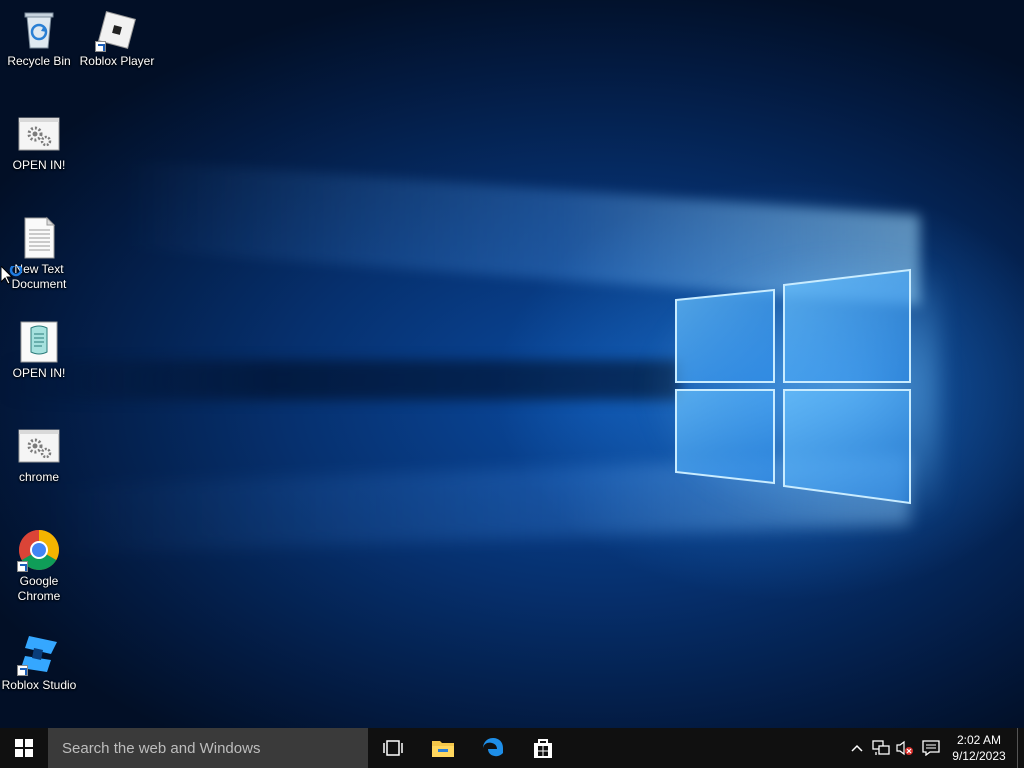 The width and height of the screenshot is (1024, 768). I want to click on clock-time: 2:02 AM, so click(979, 740).